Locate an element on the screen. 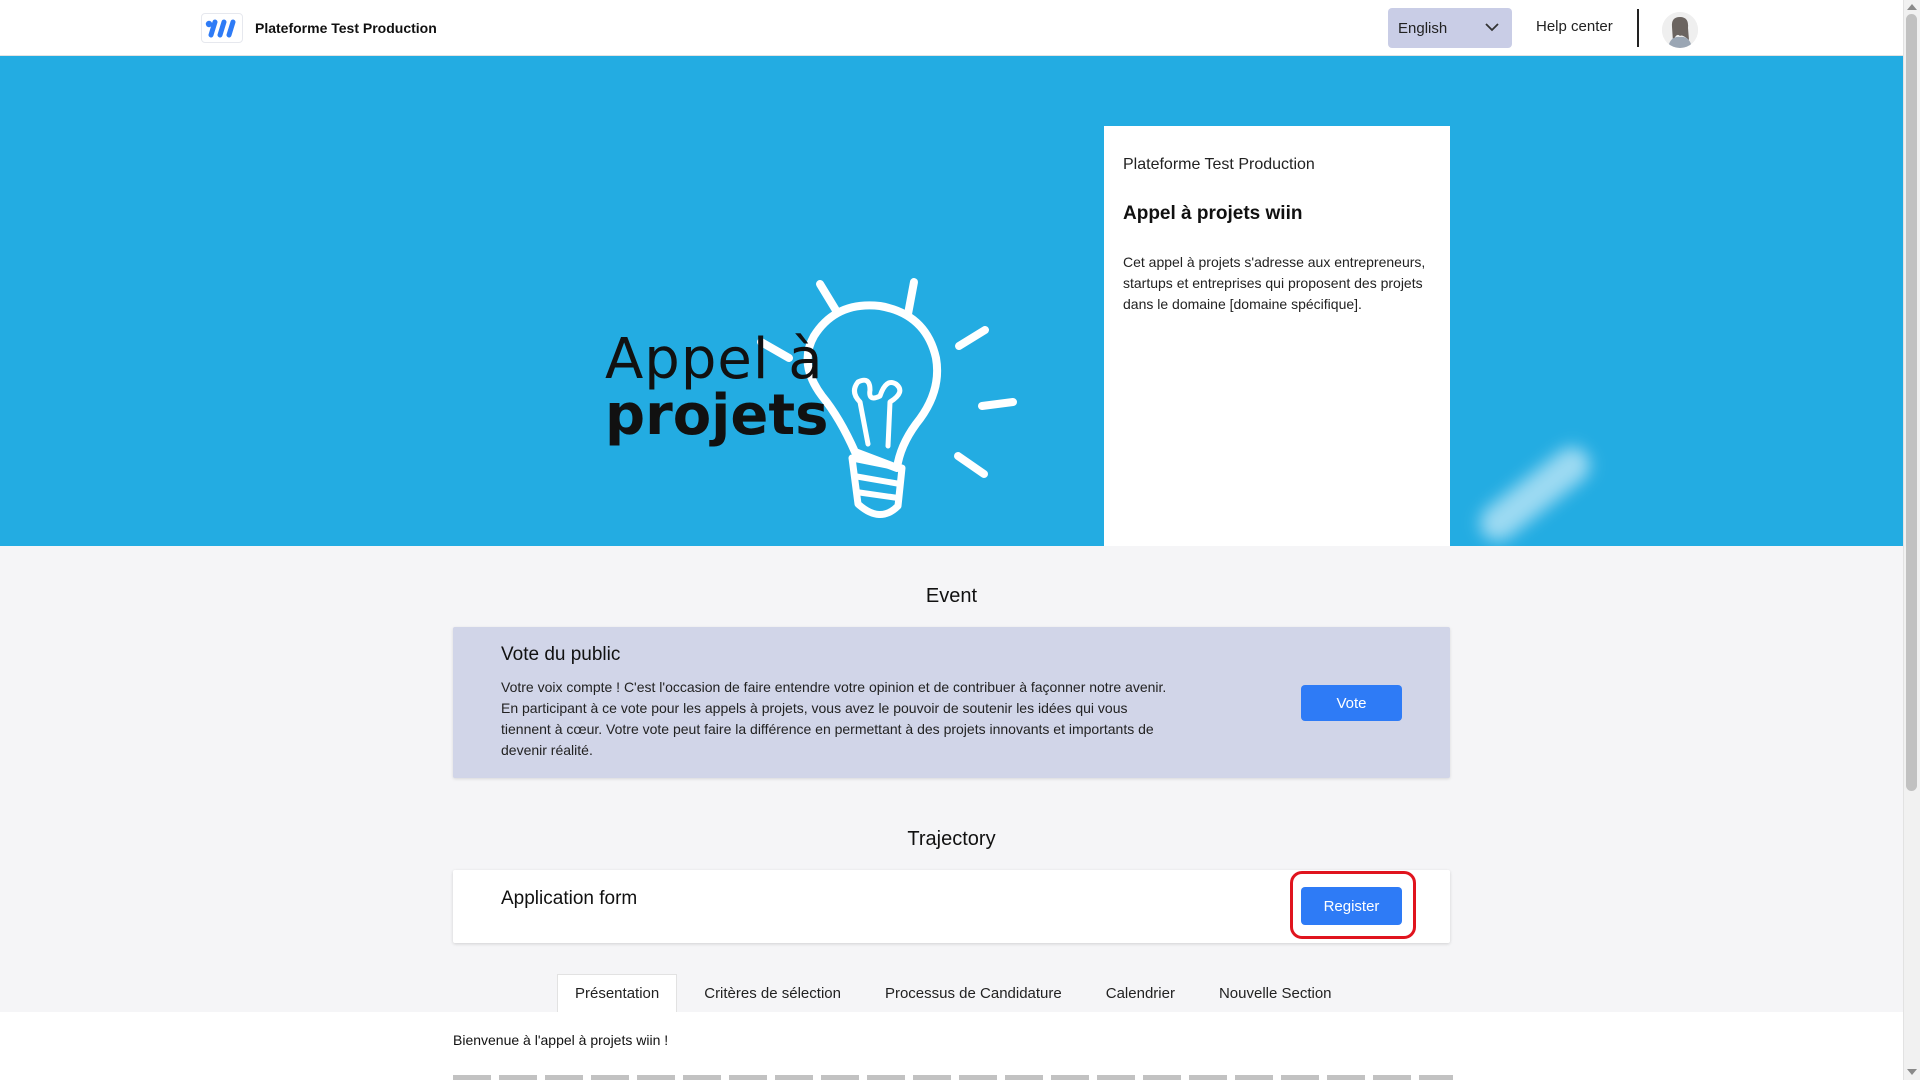 This screenshot has width=1920, height=1080. hero-image-title: Appel à projets is located at coordinates (716, 388).